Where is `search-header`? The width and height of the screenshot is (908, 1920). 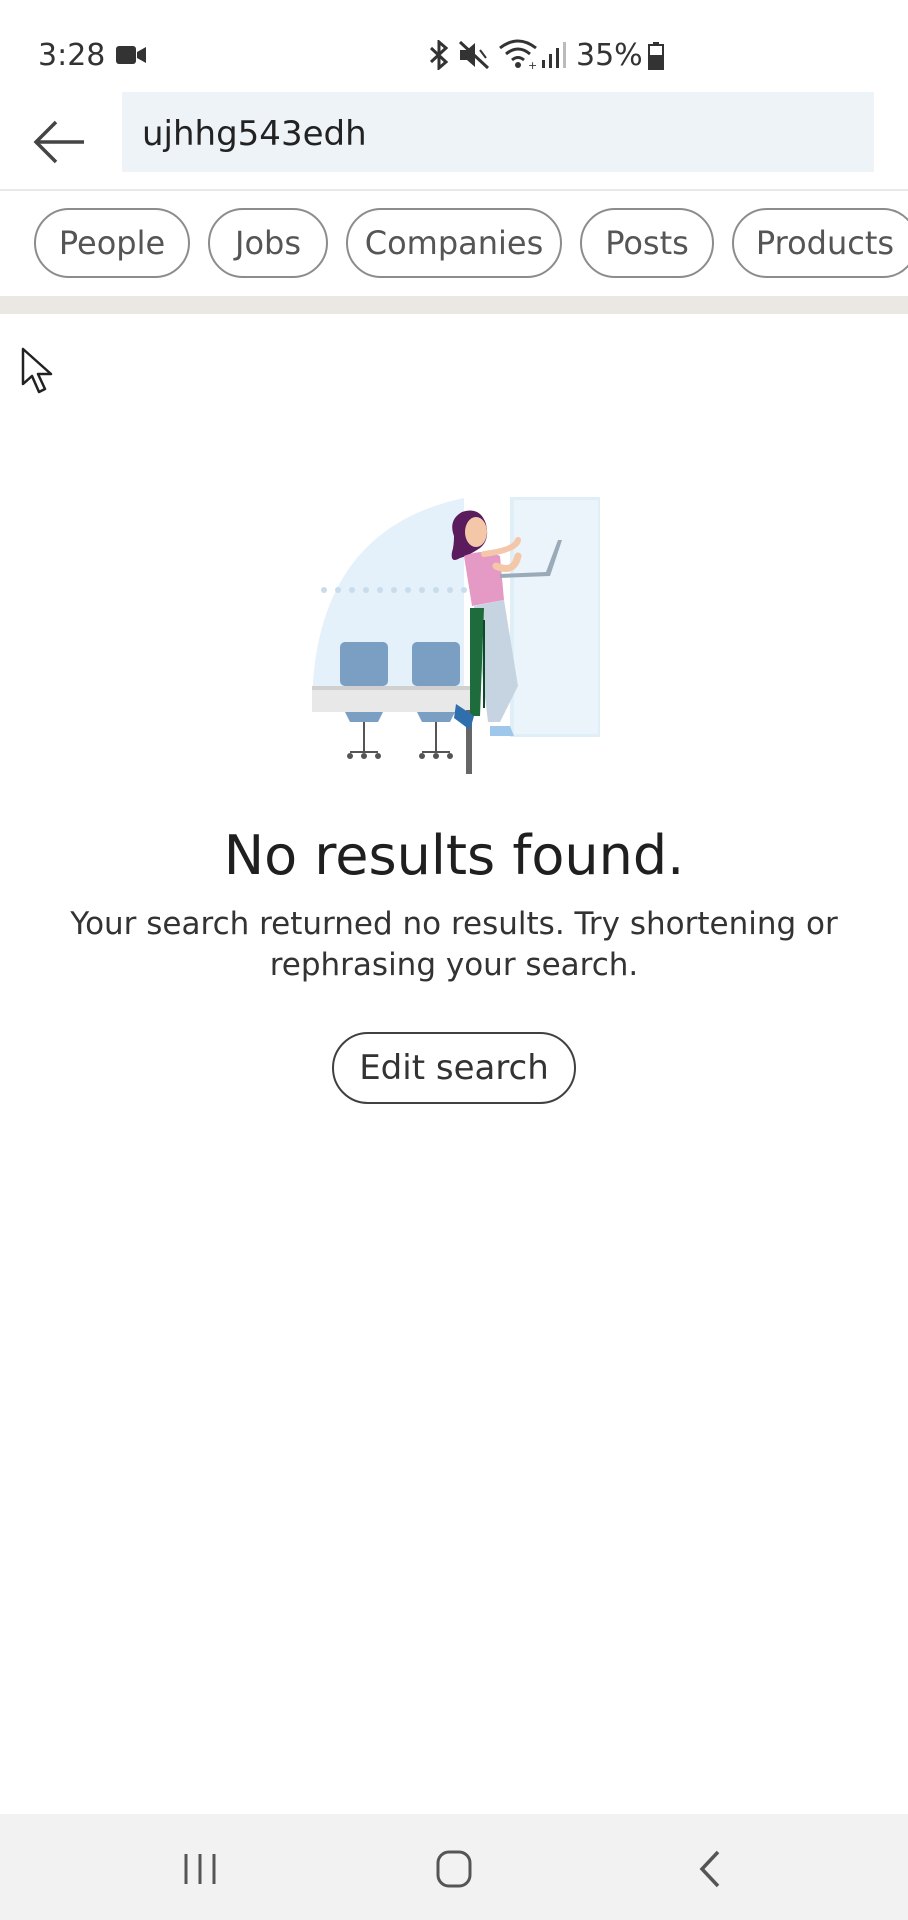 search-header is located at coordinates (454, 140).